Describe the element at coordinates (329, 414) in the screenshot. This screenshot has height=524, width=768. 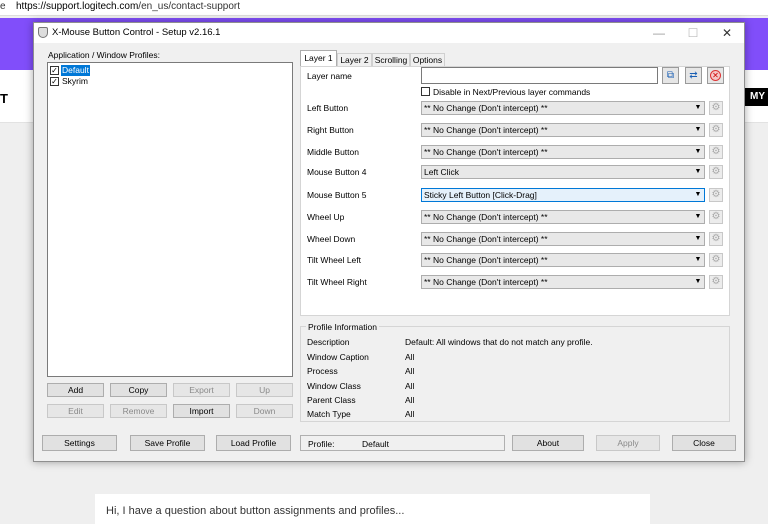
I see `info-label-match-type: Match Type` at that location.